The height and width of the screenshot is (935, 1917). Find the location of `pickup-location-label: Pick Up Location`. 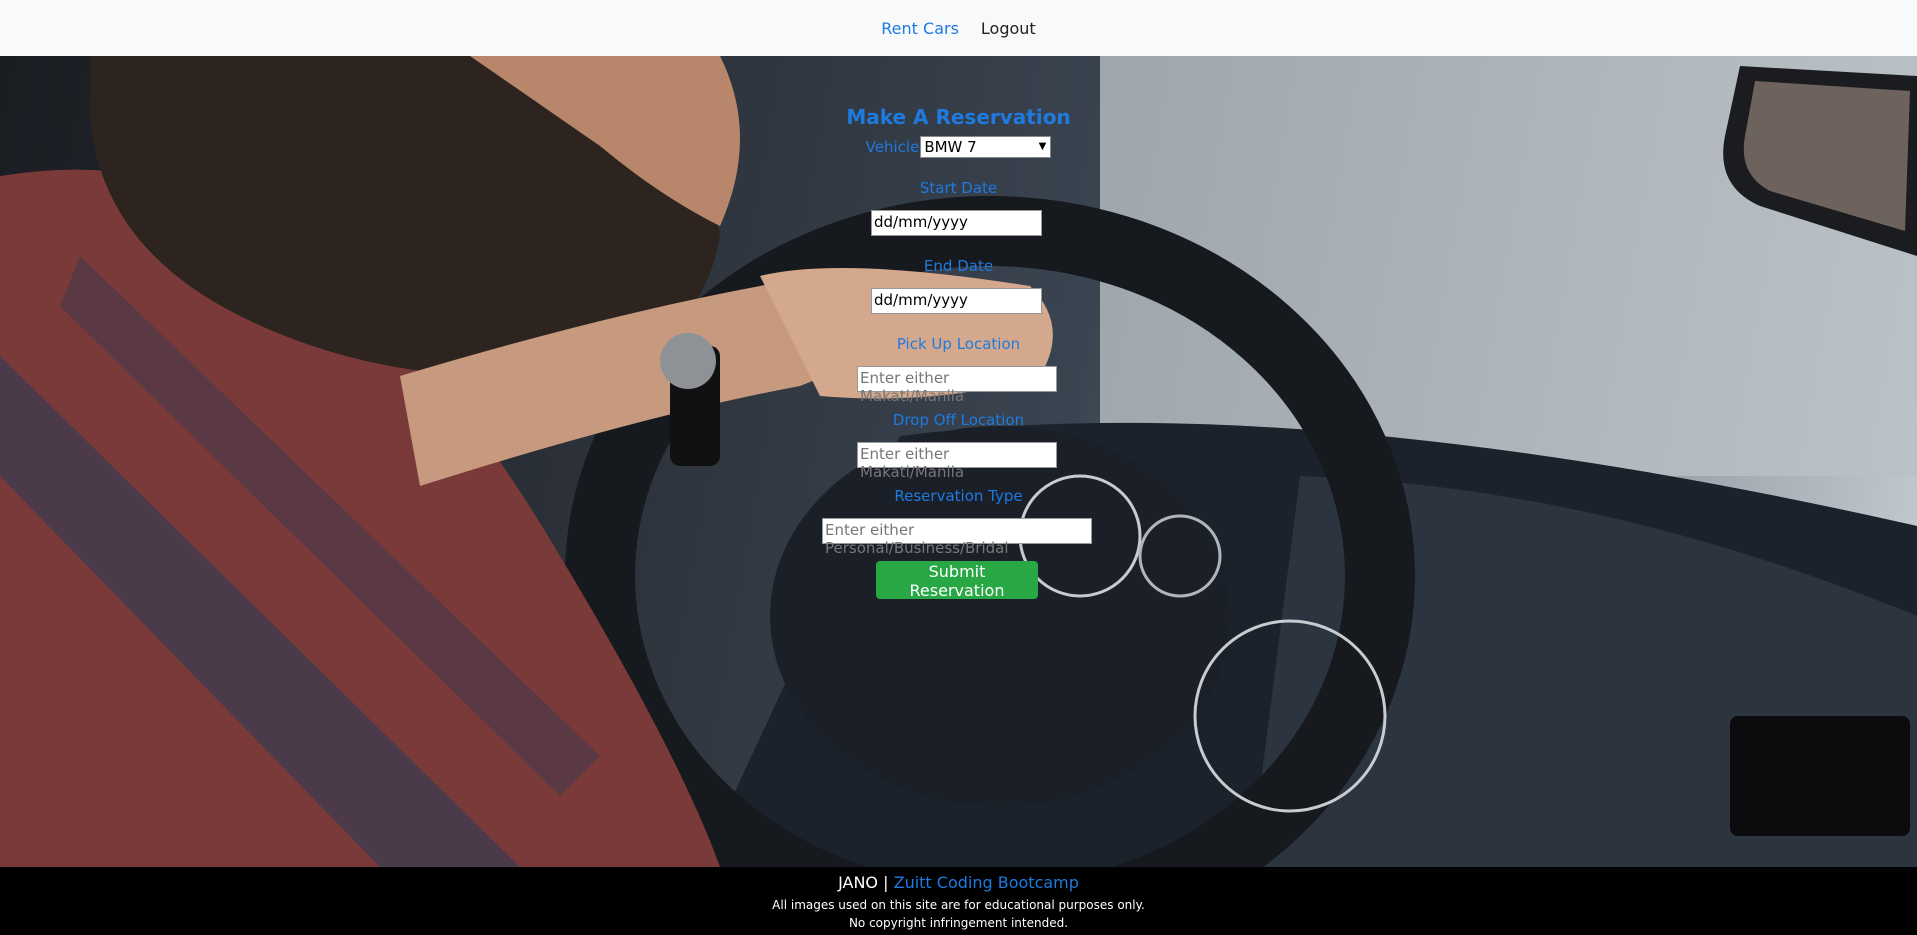

pickup-location-label: Pick Up Location is located at coordinates (958, 344).